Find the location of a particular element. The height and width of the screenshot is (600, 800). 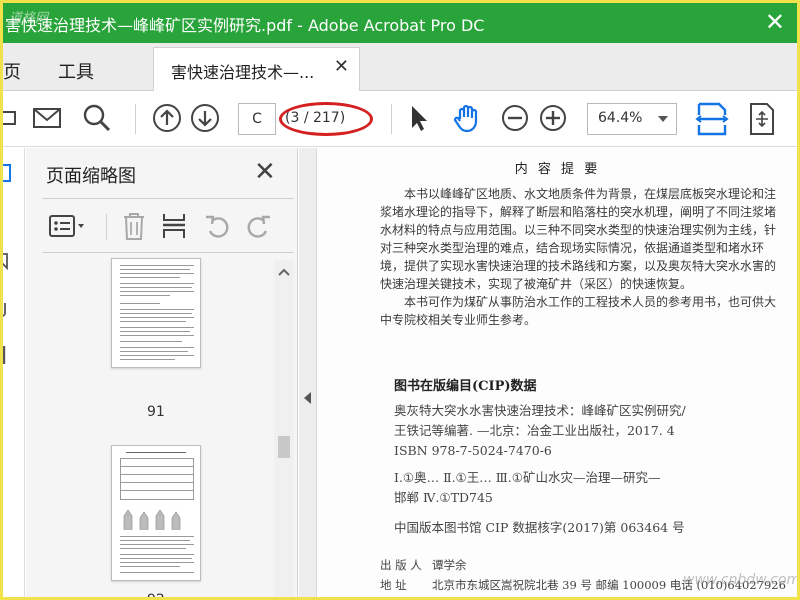

chevron-down-icon is located at coordinates (663, 119).